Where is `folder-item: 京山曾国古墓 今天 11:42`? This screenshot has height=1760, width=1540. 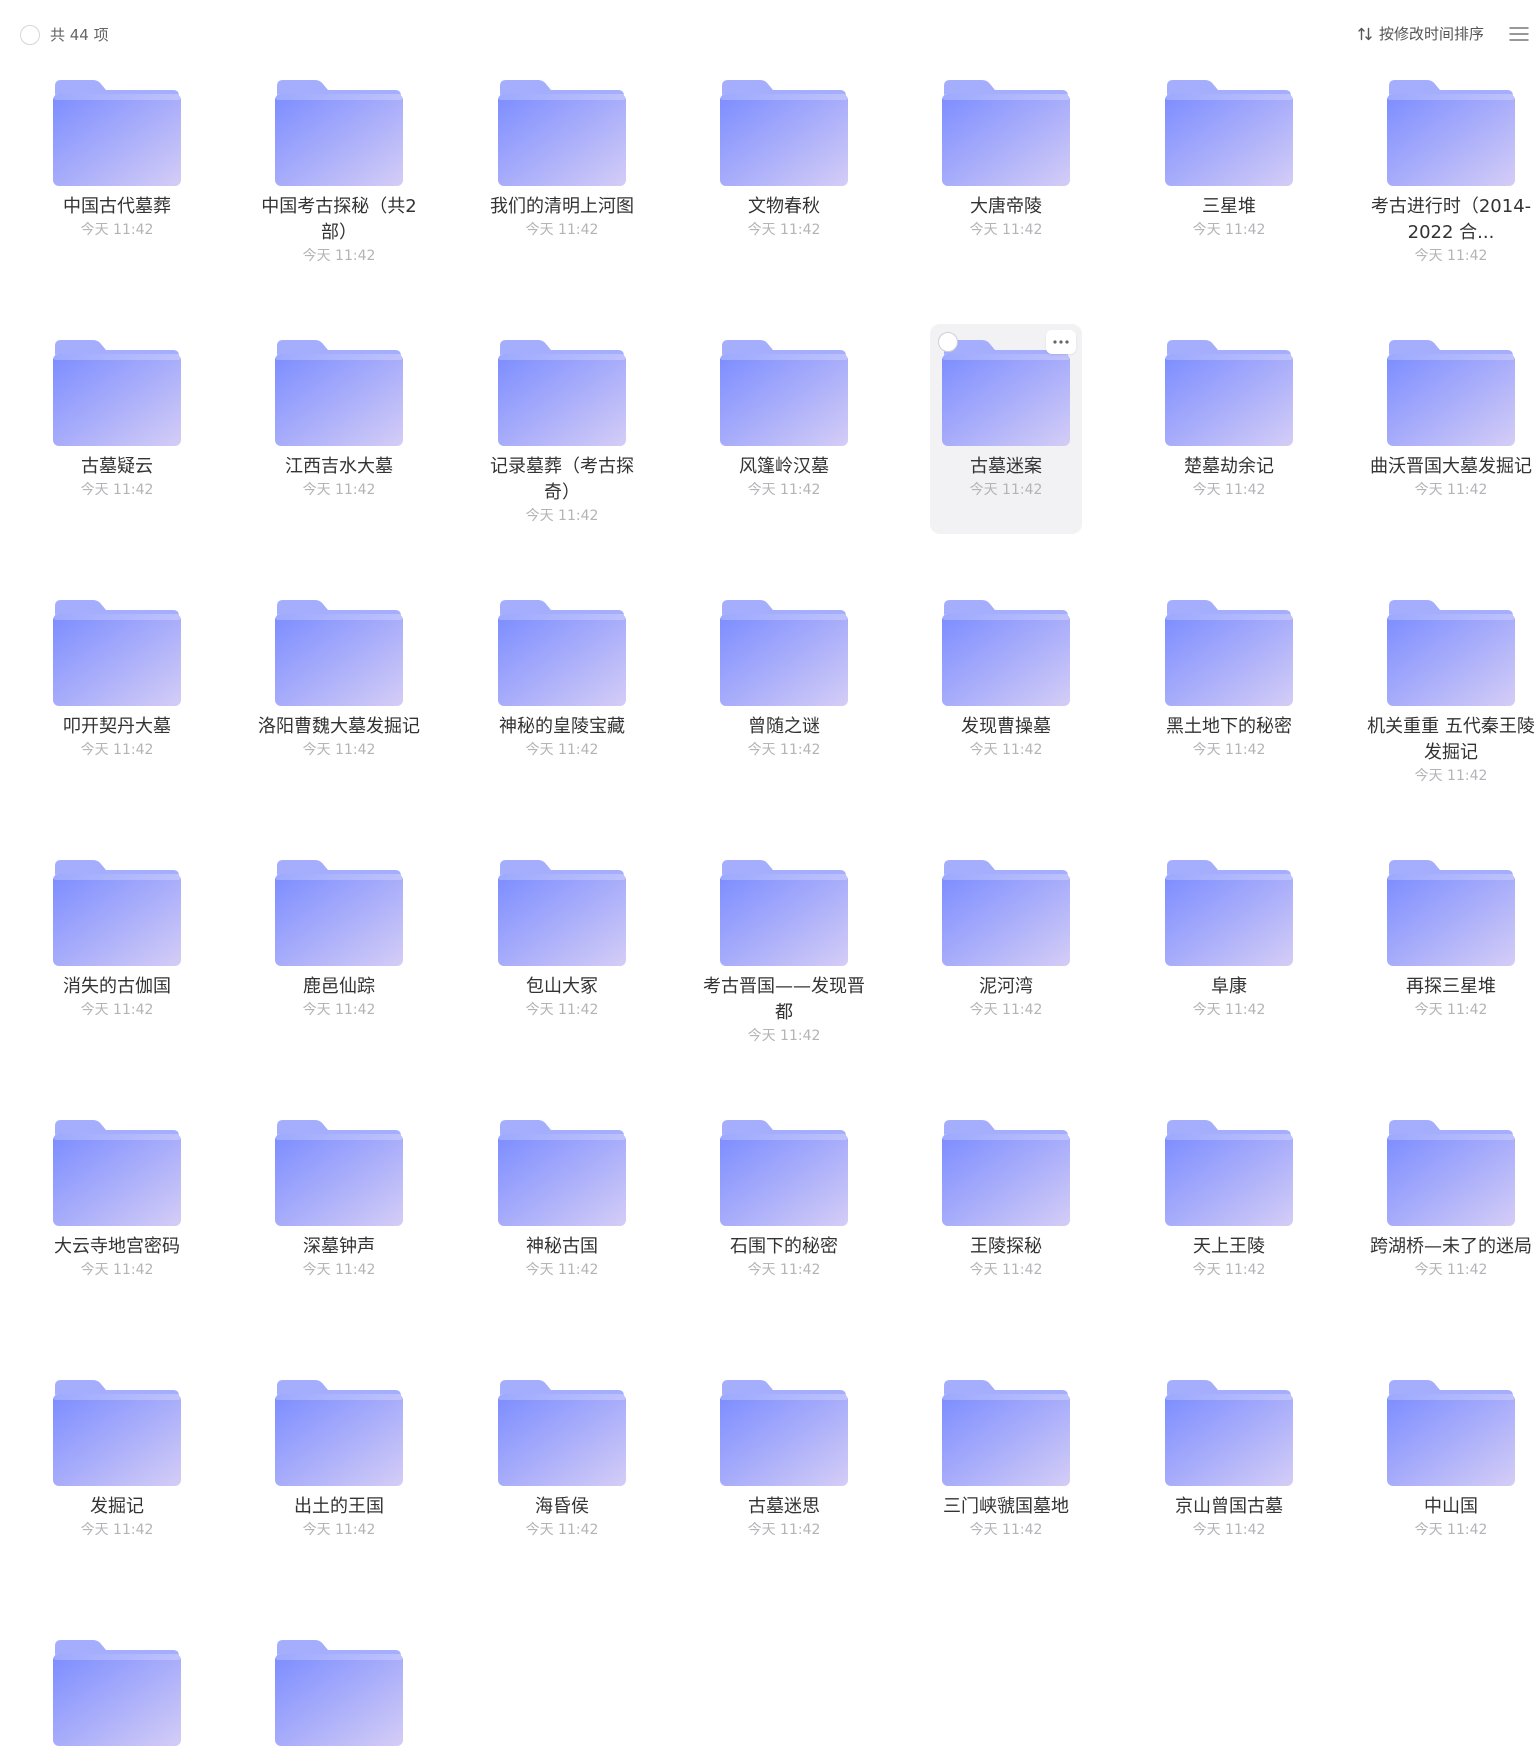 folder-item: 京山曾国古墓 今天 11:42 is located at coordinates (1229, 1469).